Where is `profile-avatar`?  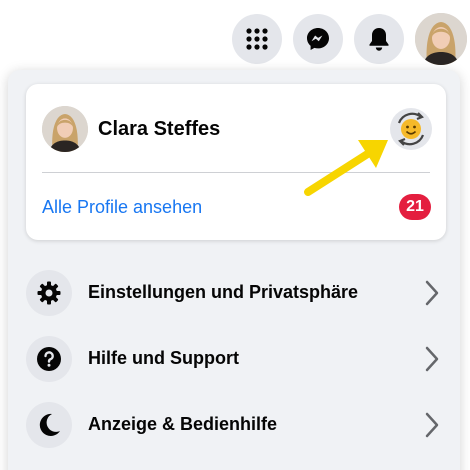
profile-avatar is located at coordinates (65, 129).